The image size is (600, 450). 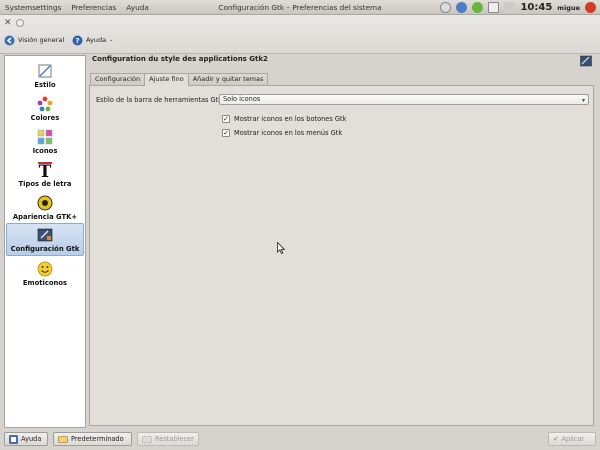 I want to click on mail-icon, so click(x=494, y=7).